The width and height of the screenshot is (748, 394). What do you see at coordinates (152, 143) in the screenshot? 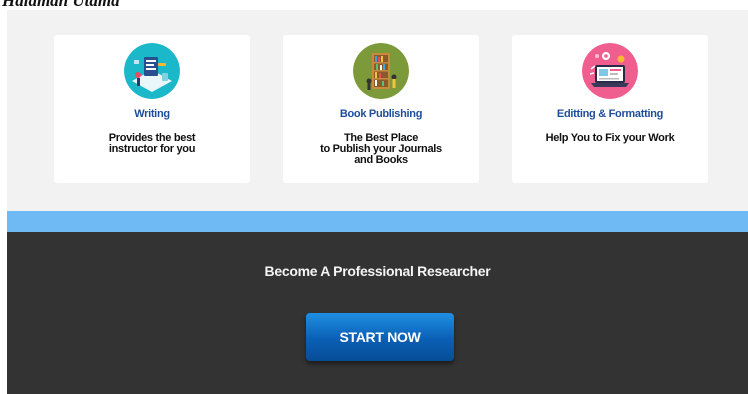
I see `service-description: Provides the best instructor for you` at bounding box center [152, 143].